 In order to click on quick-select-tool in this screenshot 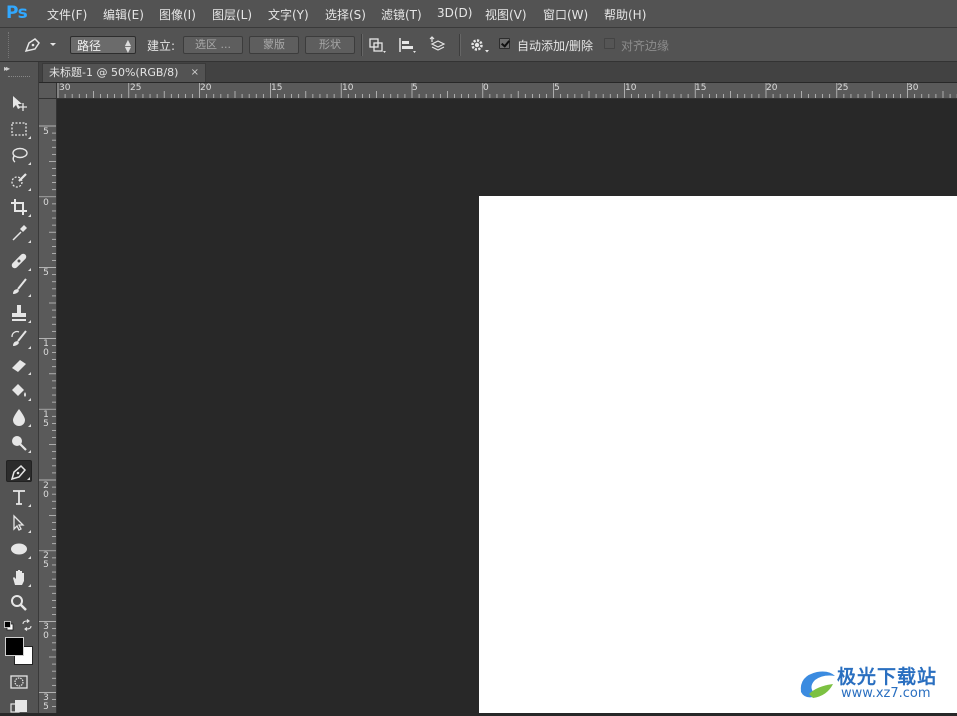, I will do `click(19, 181)`.